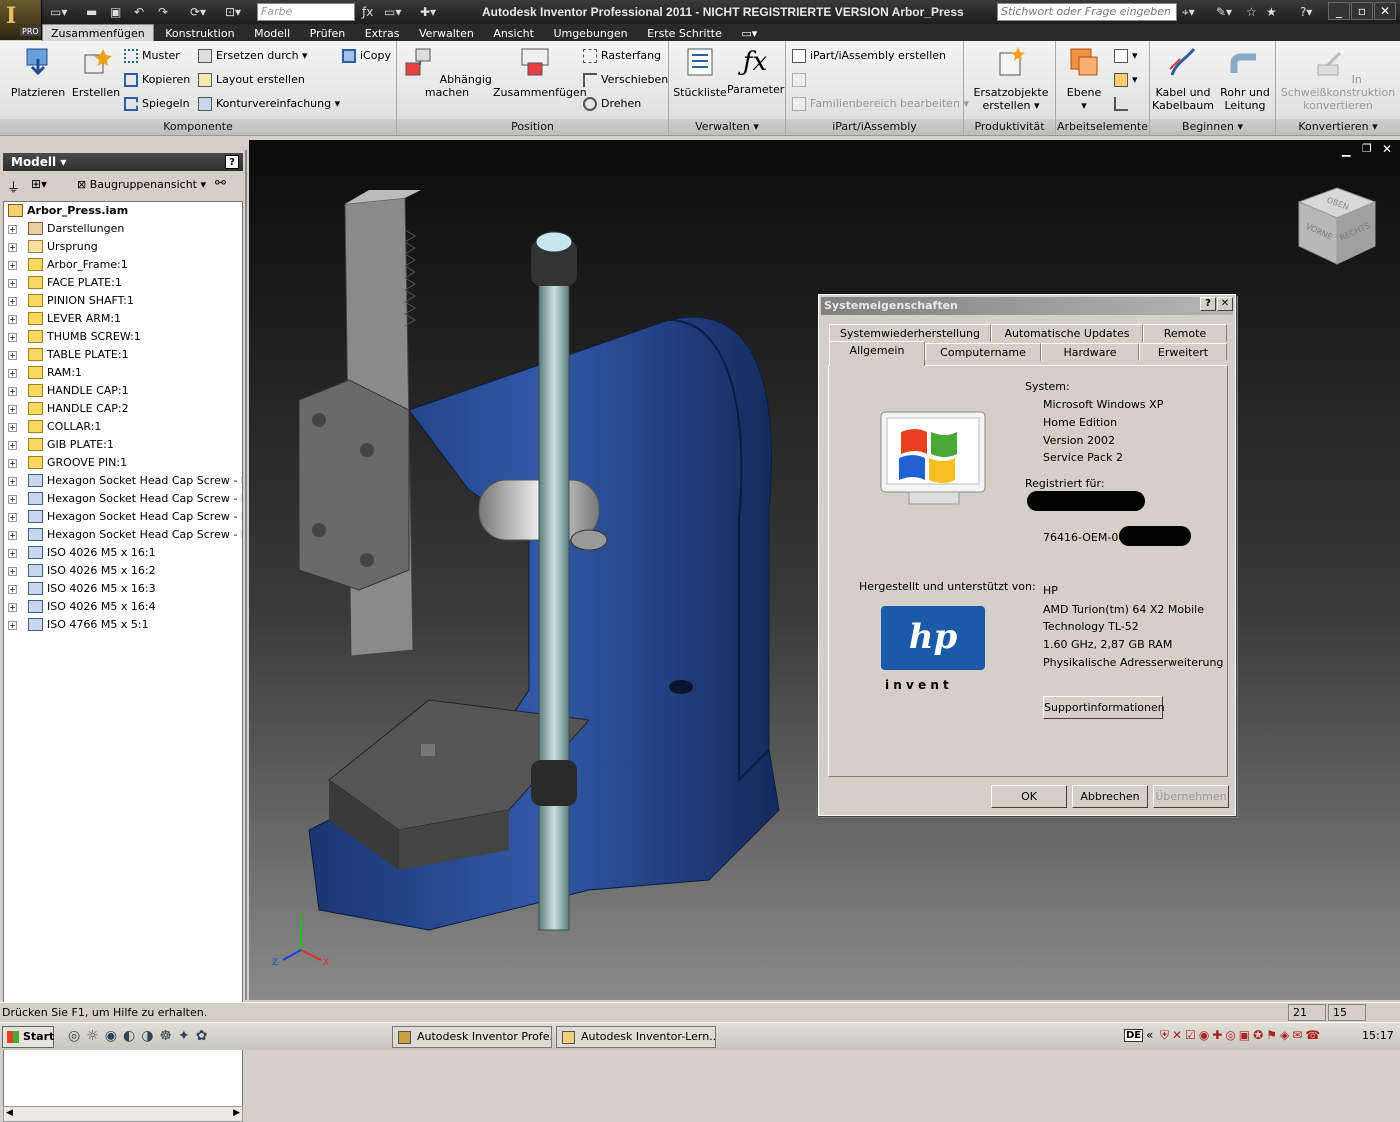 This screenshot has width=1400, height=1122. Describe the element at coordinates (13, 186) in the screenshot. I see `filter-icon: ⏚` at that location.